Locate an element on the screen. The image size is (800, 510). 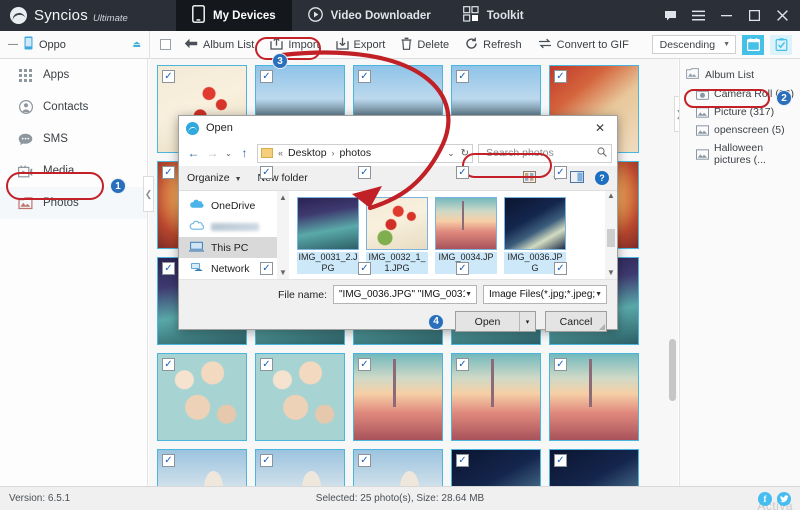
minimize-icon is located at coordinates (726, 15).